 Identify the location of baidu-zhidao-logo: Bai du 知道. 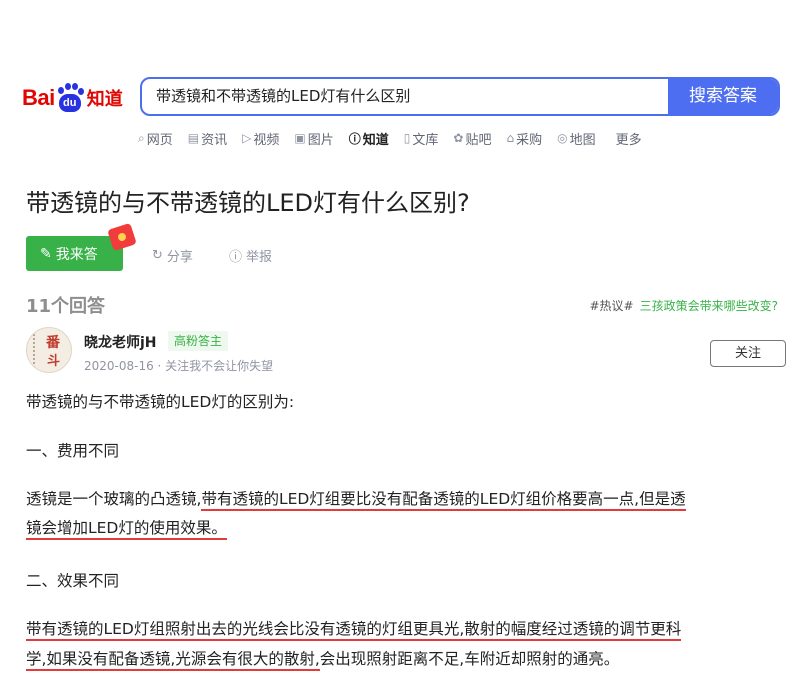
(72, 98).